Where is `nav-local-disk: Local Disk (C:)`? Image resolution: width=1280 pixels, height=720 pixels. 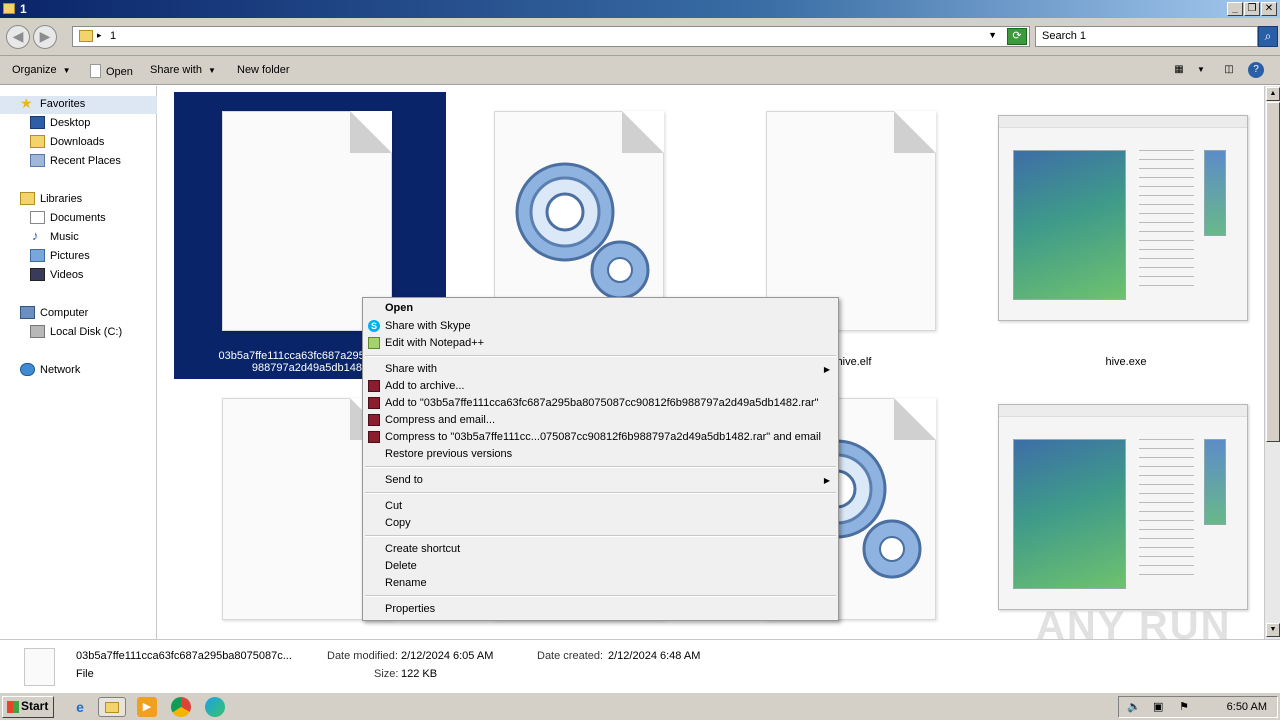 nav-local-disk: Local Disk (C:) is located at coordinates (76, 331).